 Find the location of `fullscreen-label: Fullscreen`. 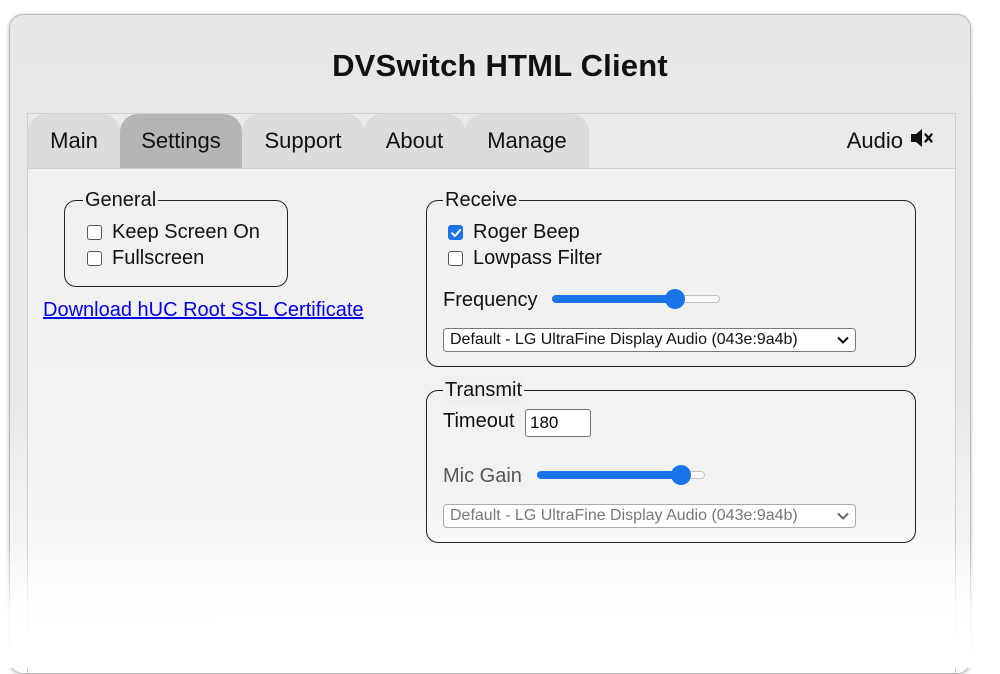

fullscreen-label: Fullscreen is located at coordinates (158, 258).